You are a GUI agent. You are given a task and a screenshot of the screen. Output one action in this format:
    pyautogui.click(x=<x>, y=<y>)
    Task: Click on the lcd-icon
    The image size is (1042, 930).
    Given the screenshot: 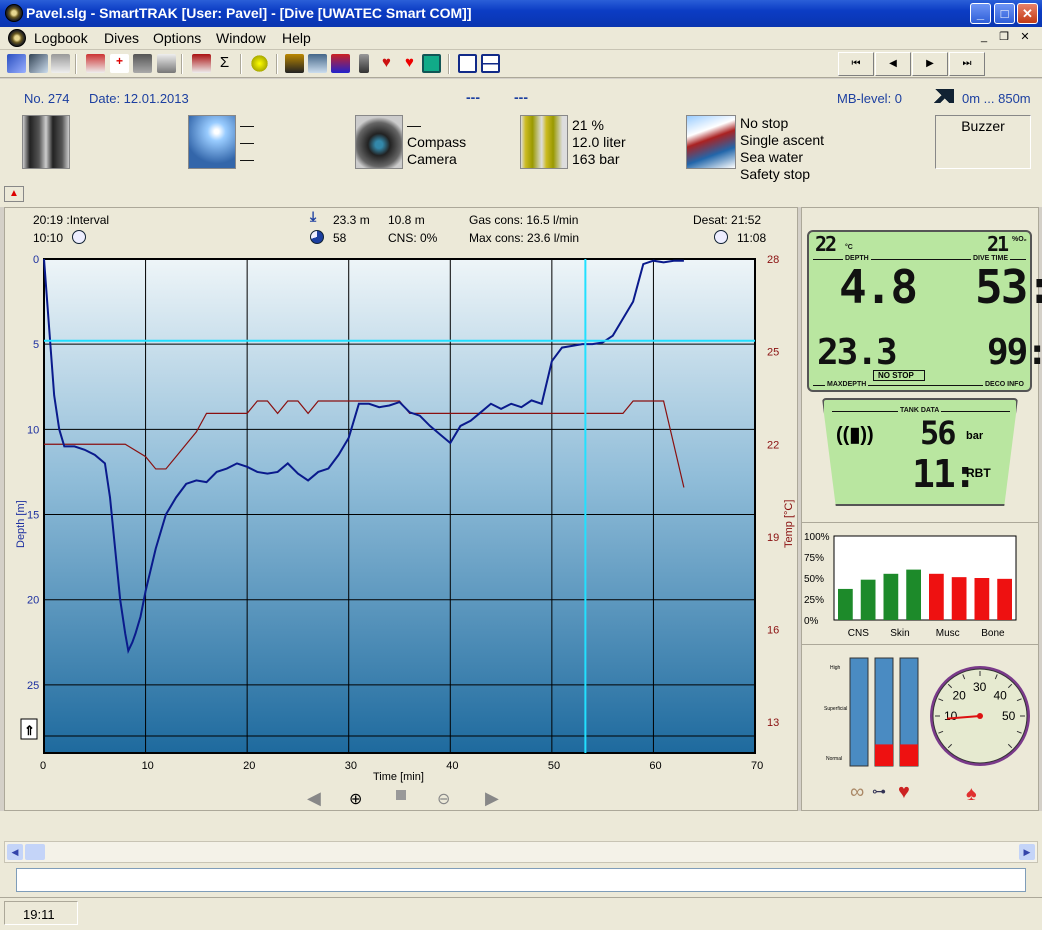 What is the action you would take?
    pyautogui.click(x=431, y=63)
    